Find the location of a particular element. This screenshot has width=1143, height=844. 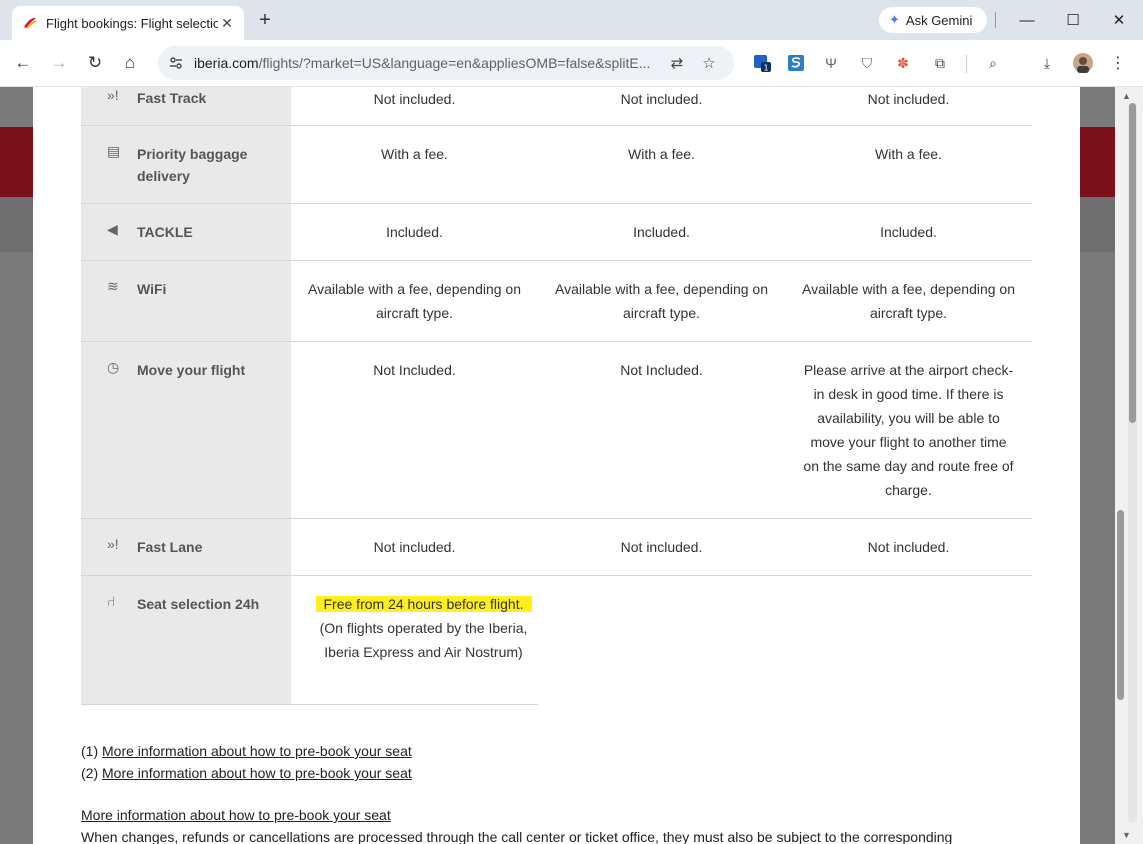

extension-badge: 1 is located at coordinates (765, 68).